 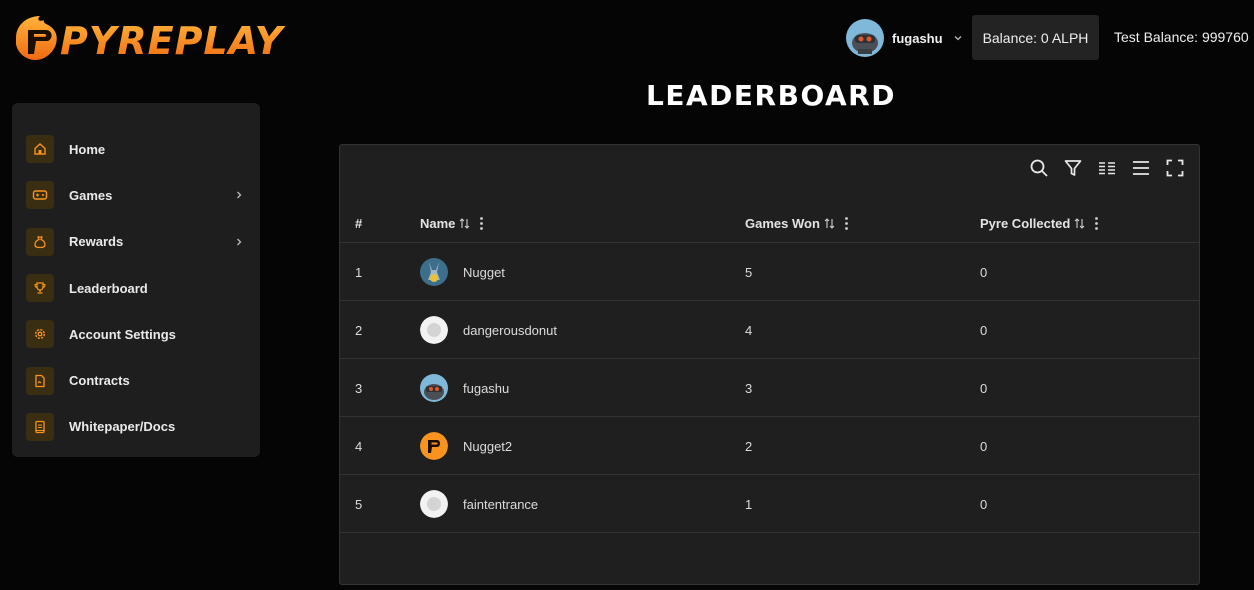 I want to click on test-balance: Test Balance: 999760, so click(x=1181, y=37).